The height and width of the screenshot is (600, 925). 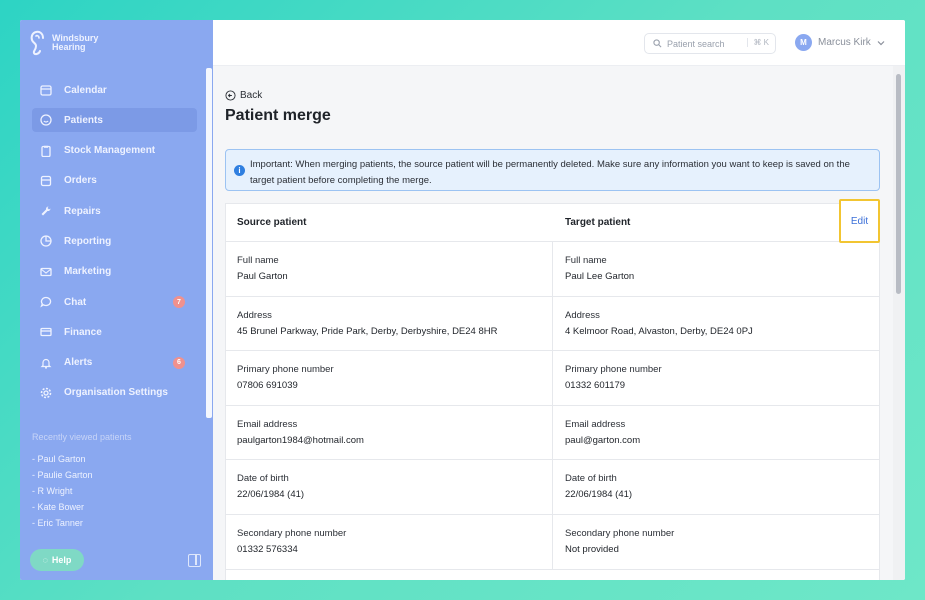 What do you see at coordinates (595, 386) in the screenshot?
I see `field-value: 01332 601179` at bounding box center [595, 386].